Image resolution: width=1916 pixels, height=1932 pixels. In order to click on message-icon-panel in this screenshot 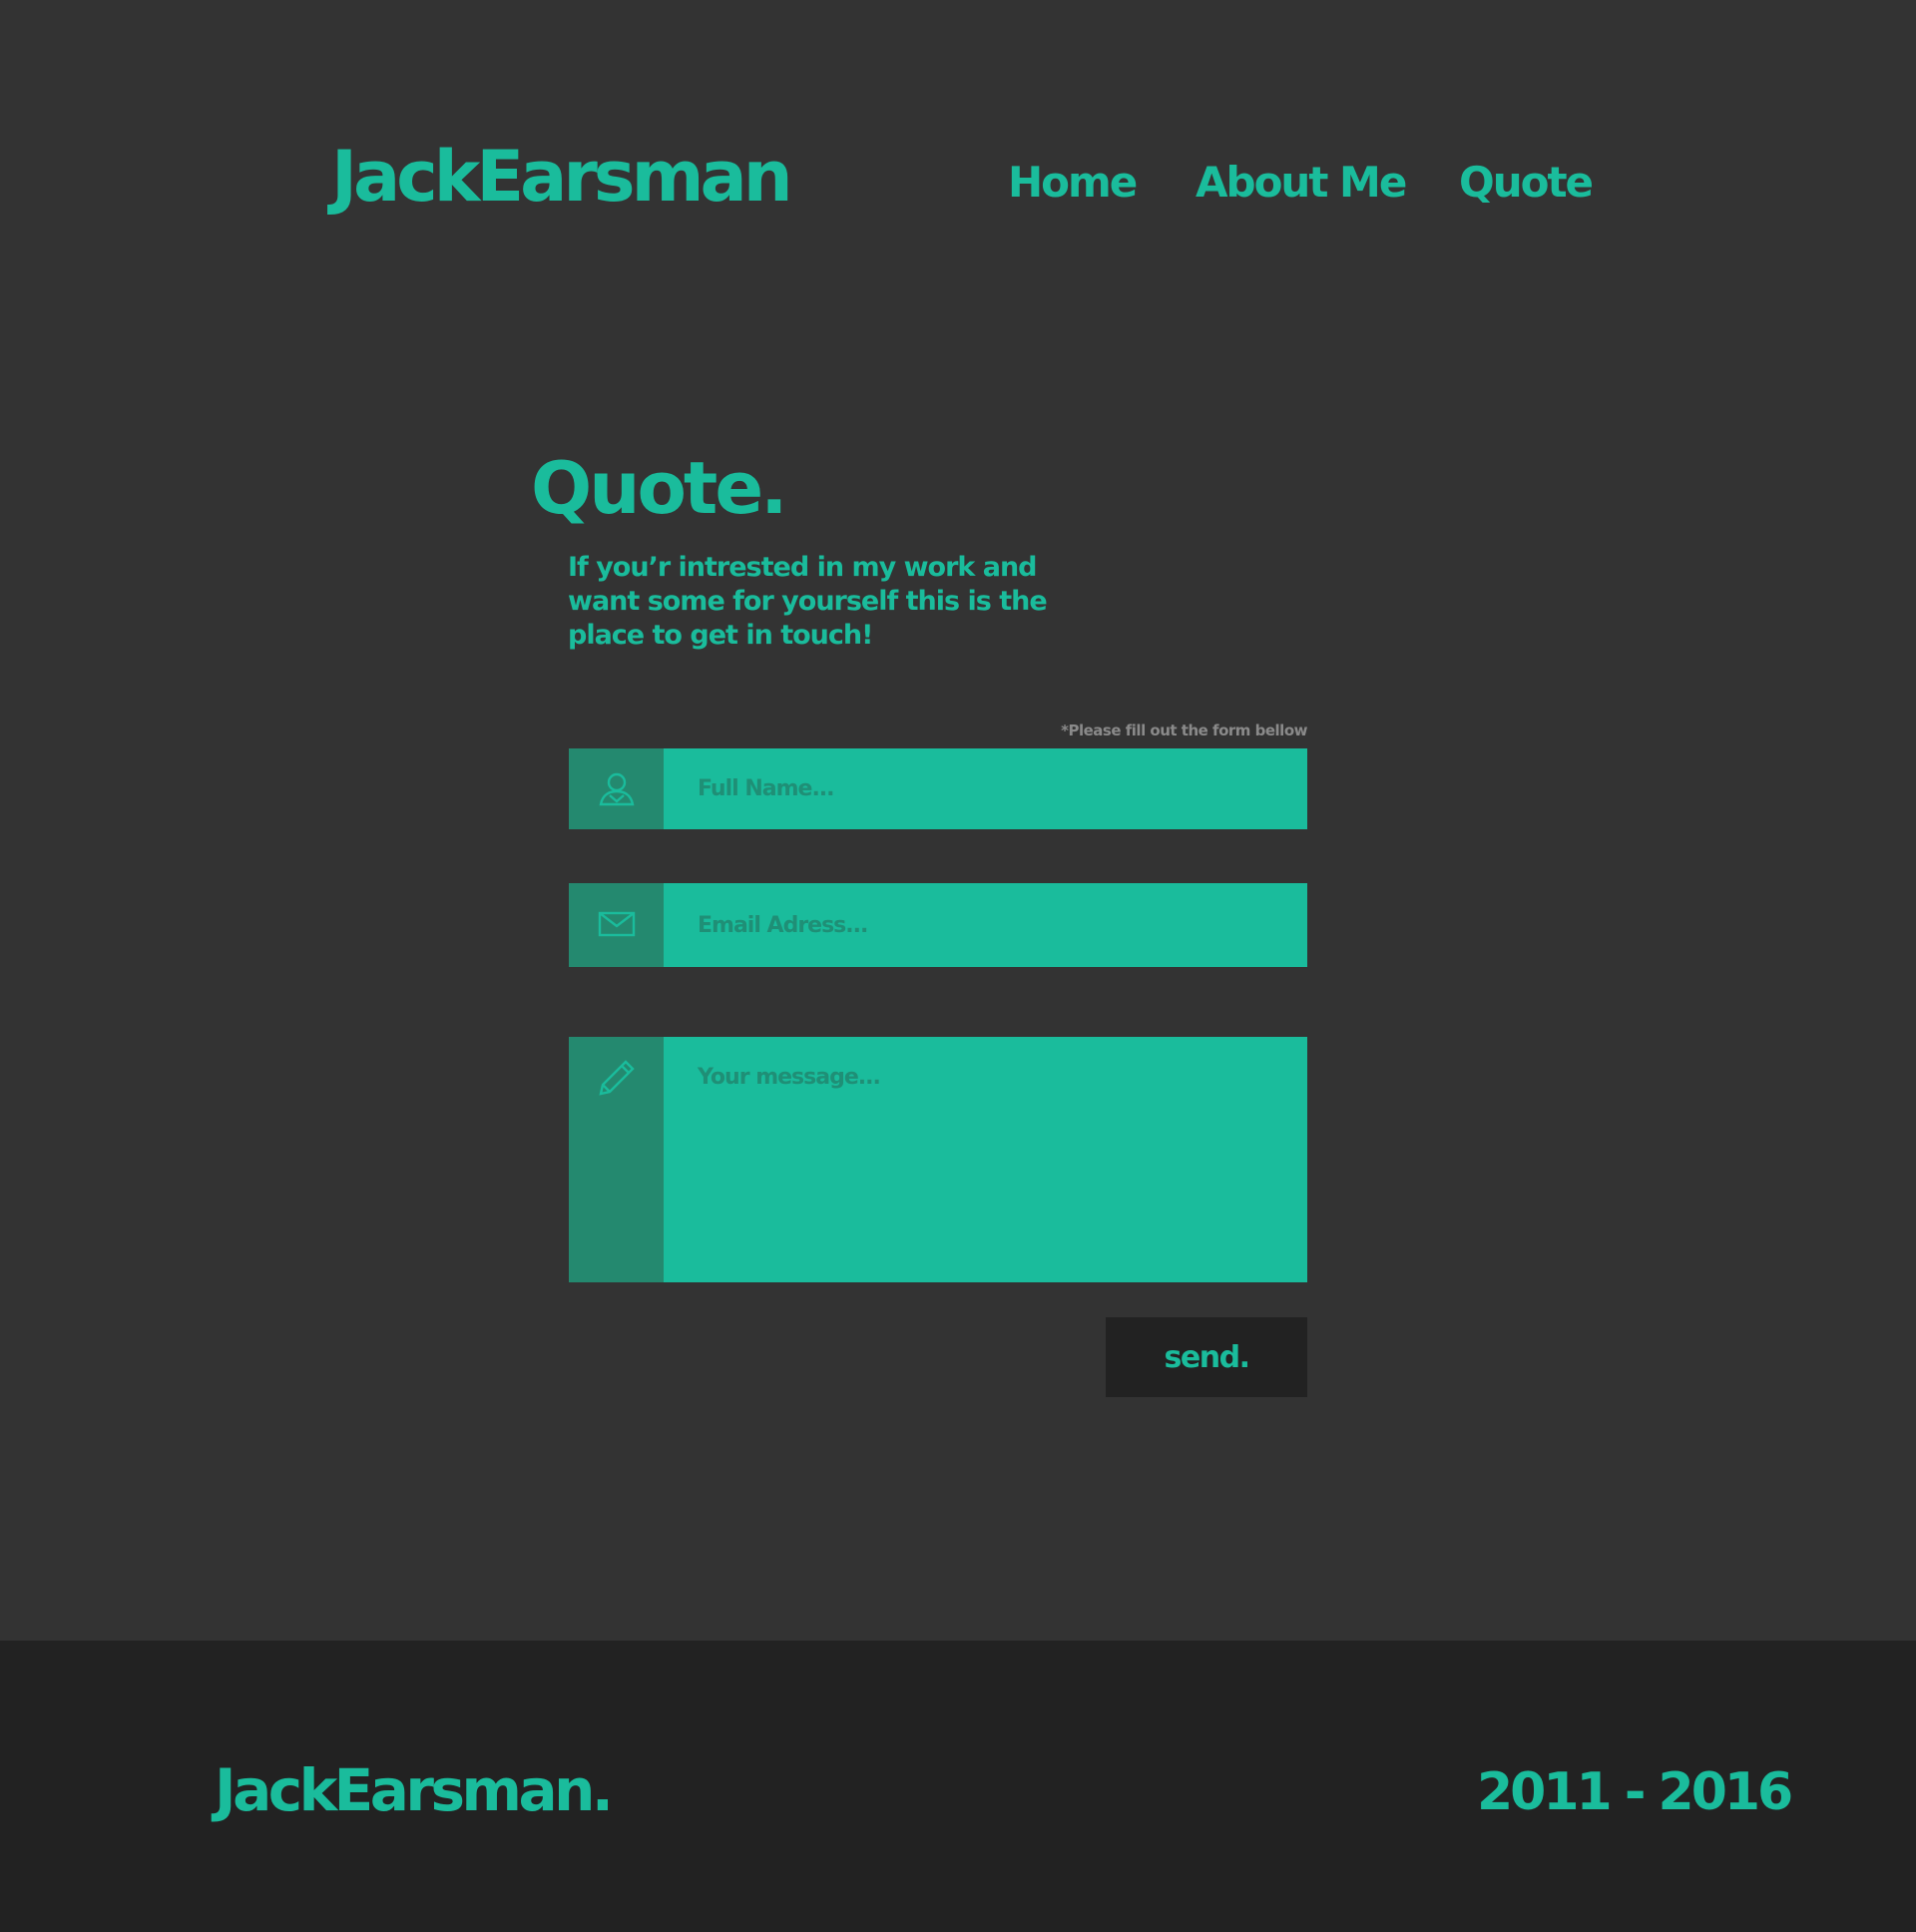, I will do `click(616, 1159)`.